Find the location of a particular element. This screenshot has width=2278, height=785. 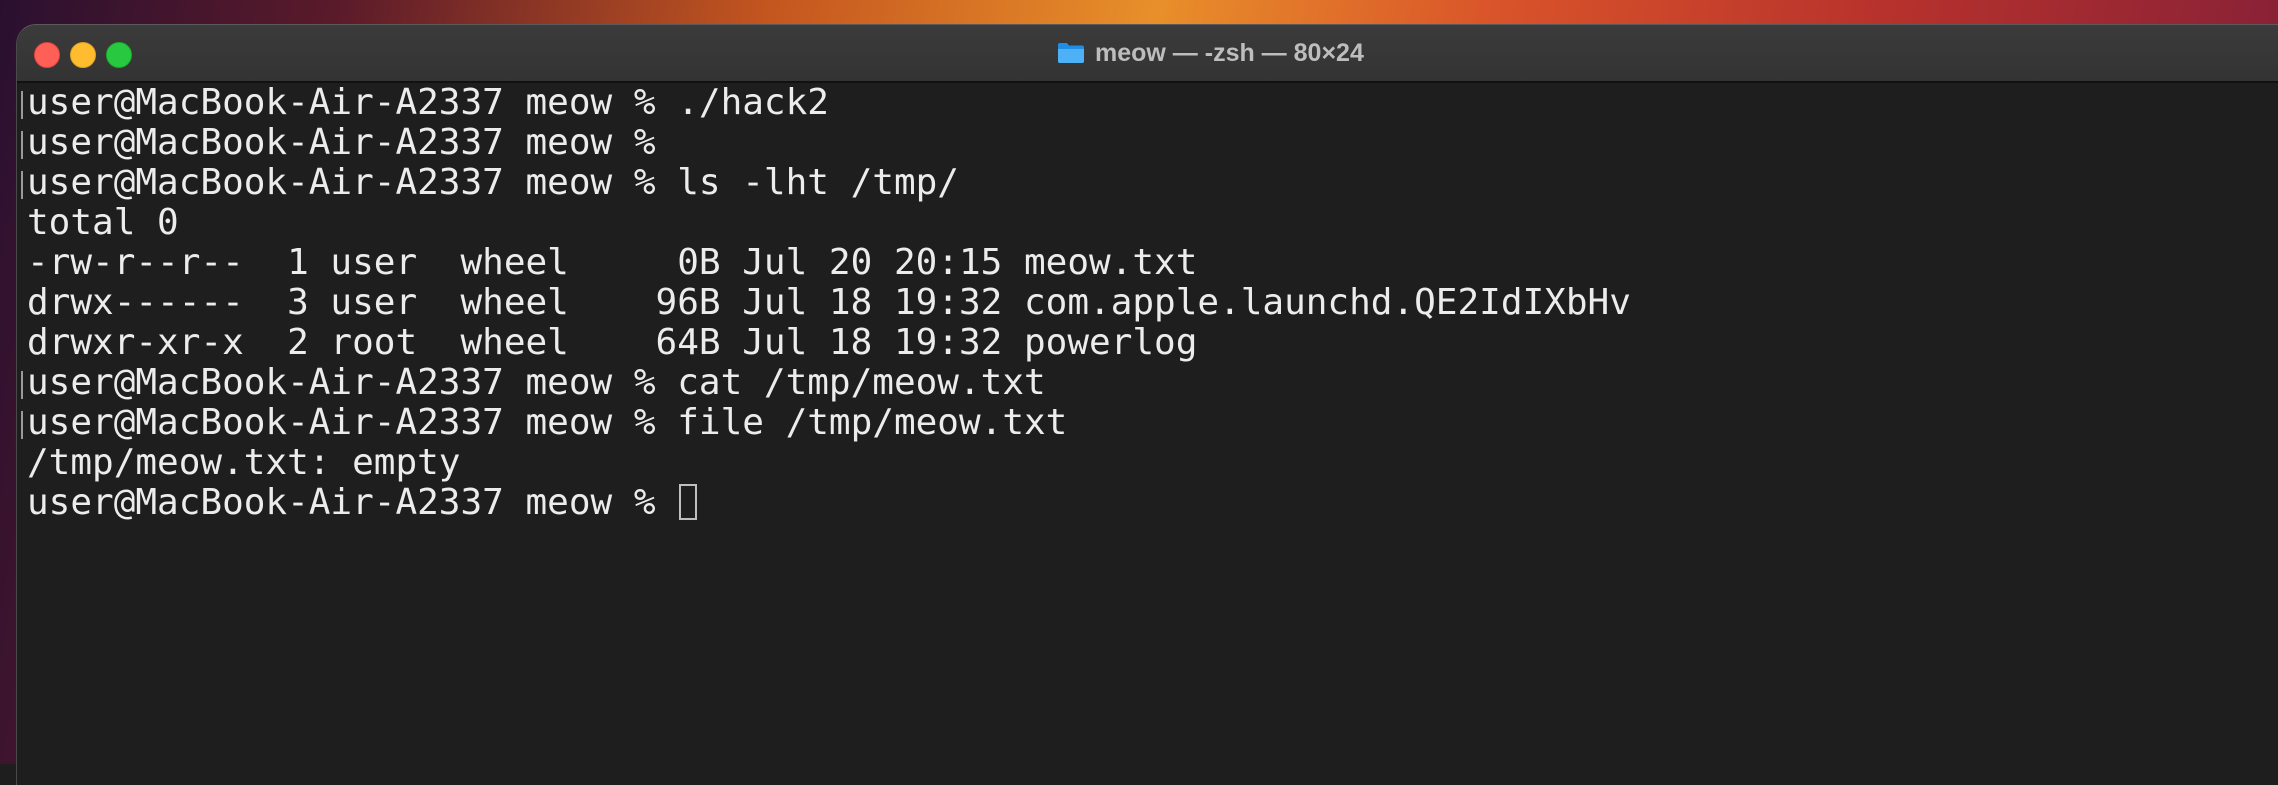

folder-icon is located at coordinates (1071, 53).